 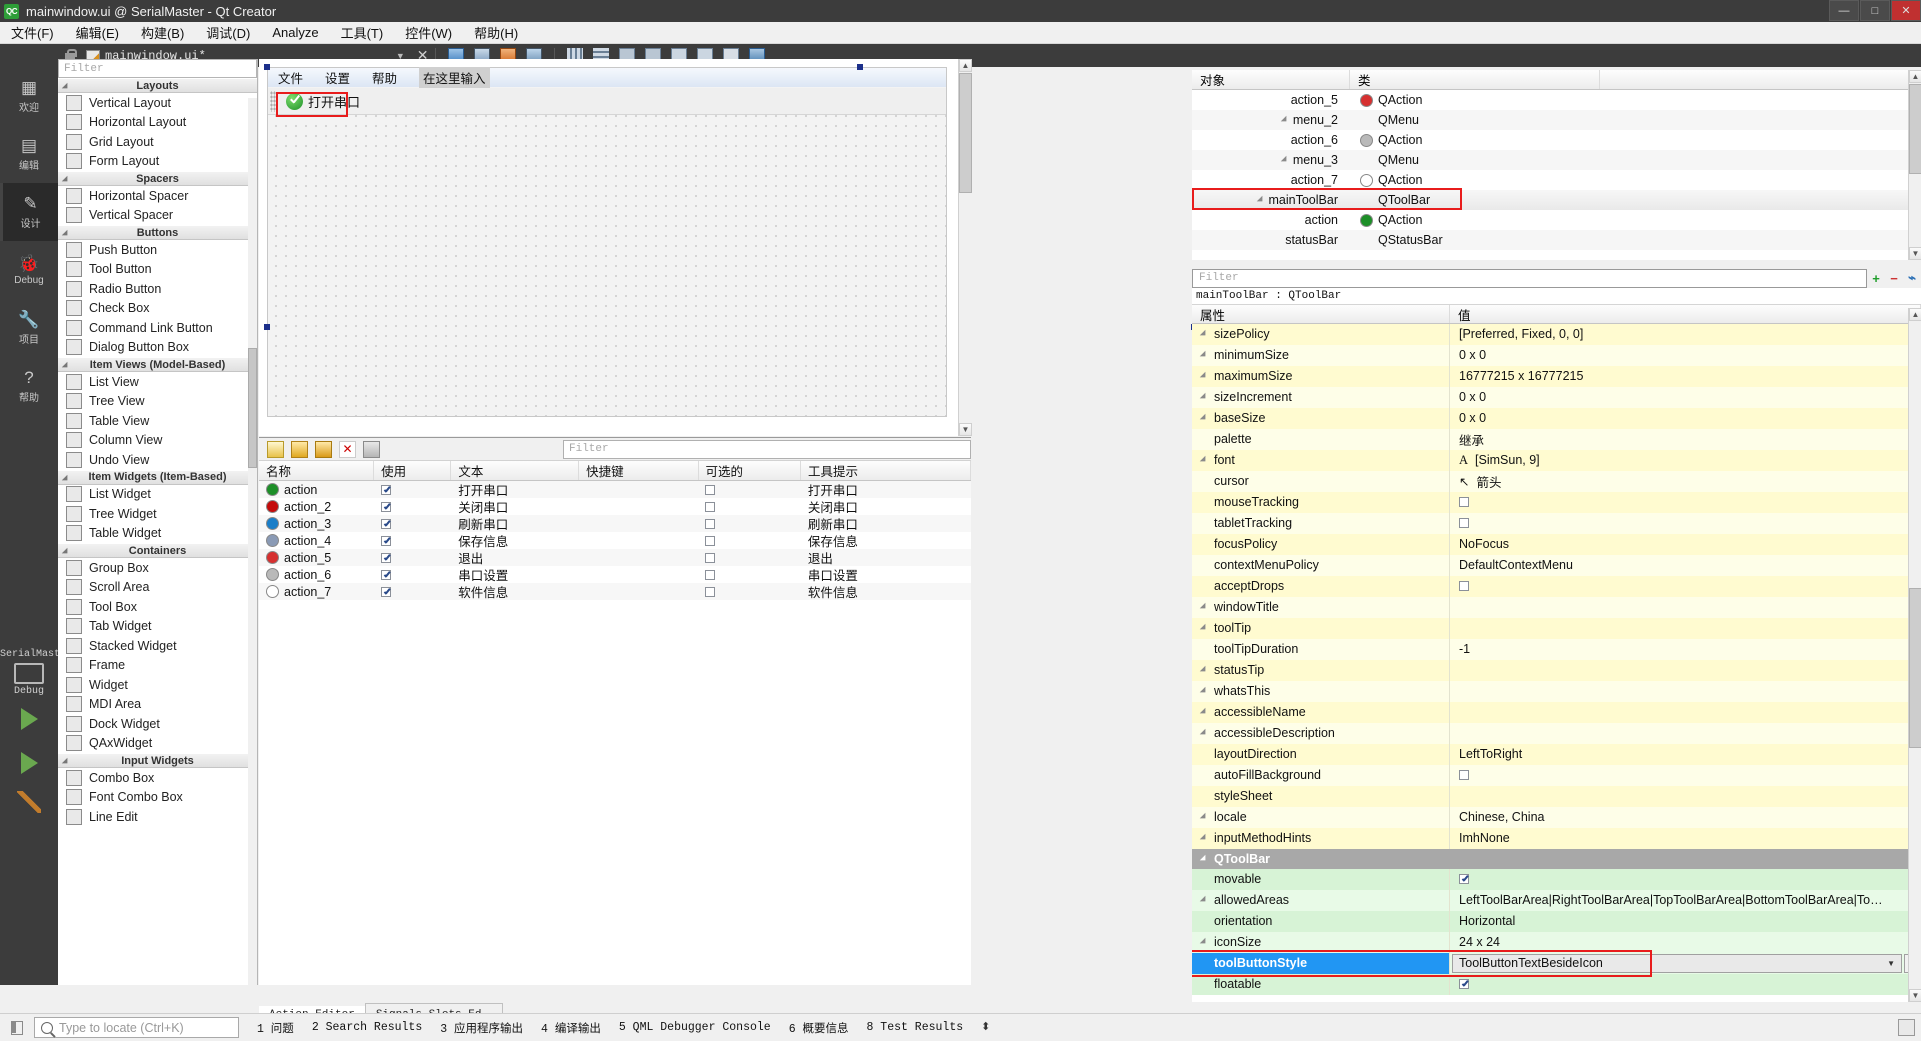 I want to click on widget-item-Tool Box: Tool Box, so click(x=157, y=607).